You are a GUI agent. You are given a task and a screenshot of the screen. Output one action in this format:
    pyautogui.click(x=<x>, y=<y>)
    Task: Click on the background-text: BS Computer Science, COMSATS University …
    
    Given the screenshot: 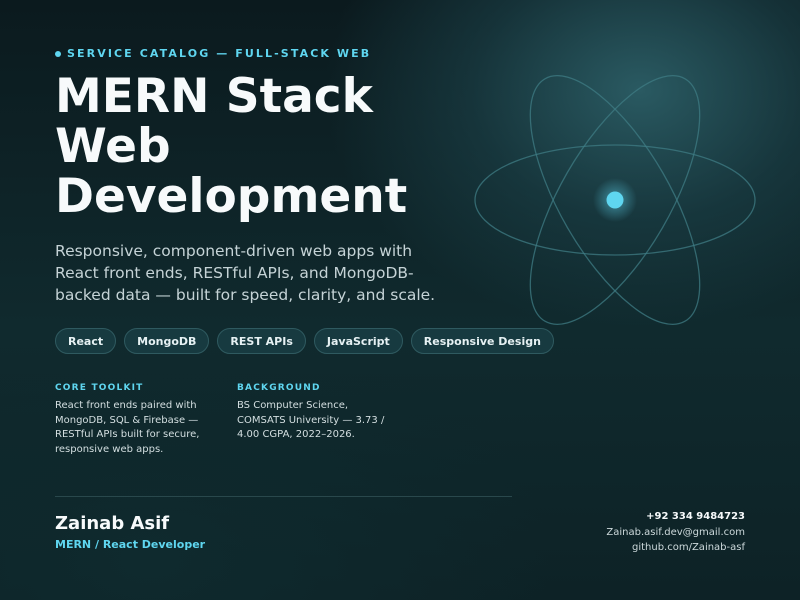 What is the action you would take?
    pyautogui.click(x=311, y=420)
    